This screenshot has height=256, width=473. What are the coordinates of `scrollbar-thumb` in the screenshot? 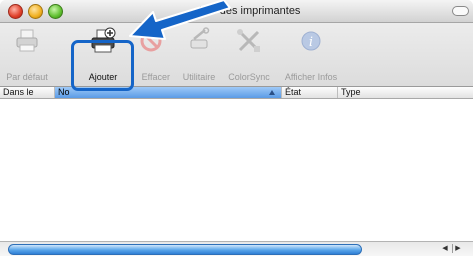 It's located at (185, 249).